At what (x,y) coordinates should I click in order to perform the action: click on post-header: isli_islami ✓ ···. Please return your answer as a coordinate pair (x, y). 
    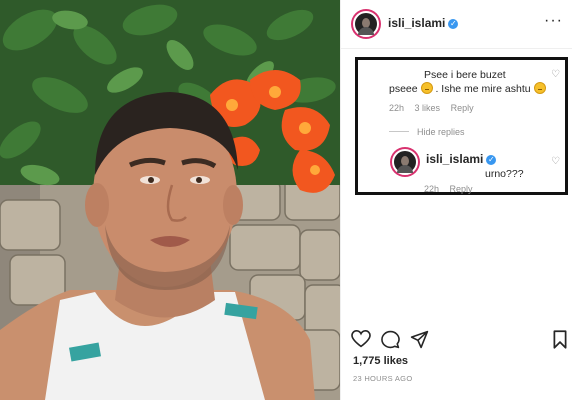
    Looking at the image, I should click on (456, 24).